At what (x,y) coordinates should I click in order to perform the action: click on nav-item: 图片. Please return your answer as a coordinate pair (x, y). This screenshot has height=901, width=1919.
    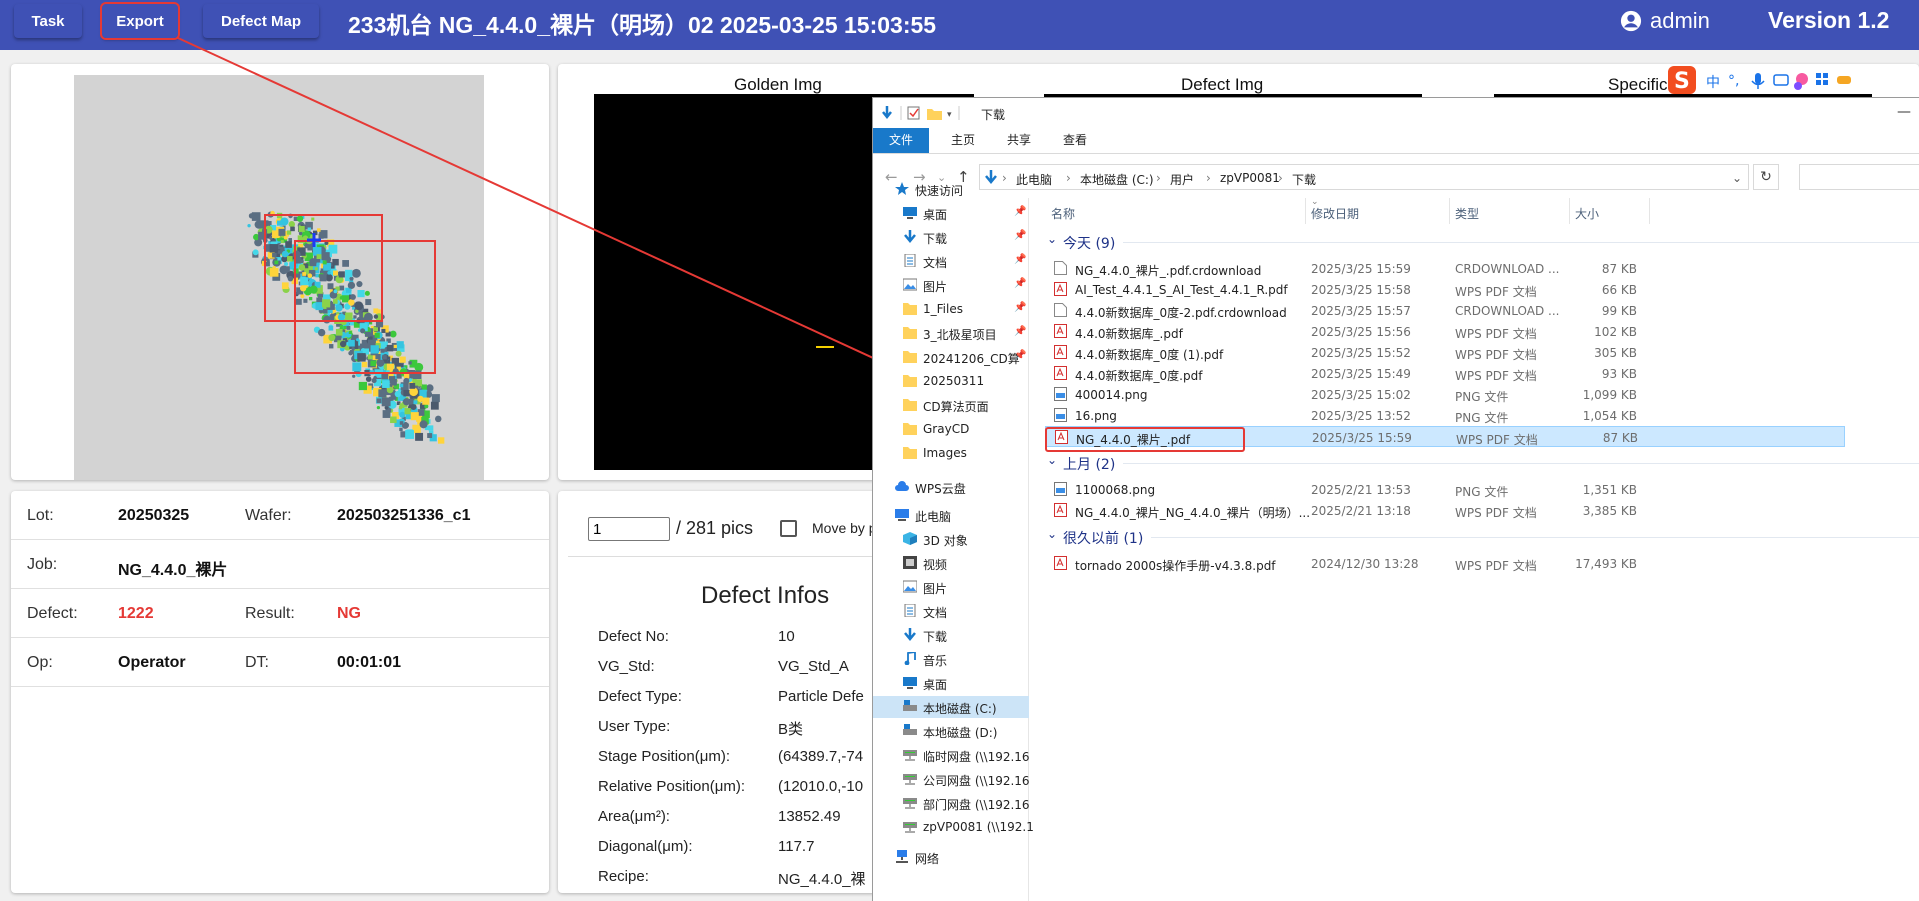
    Looking at the image, I should click on (951, 587).